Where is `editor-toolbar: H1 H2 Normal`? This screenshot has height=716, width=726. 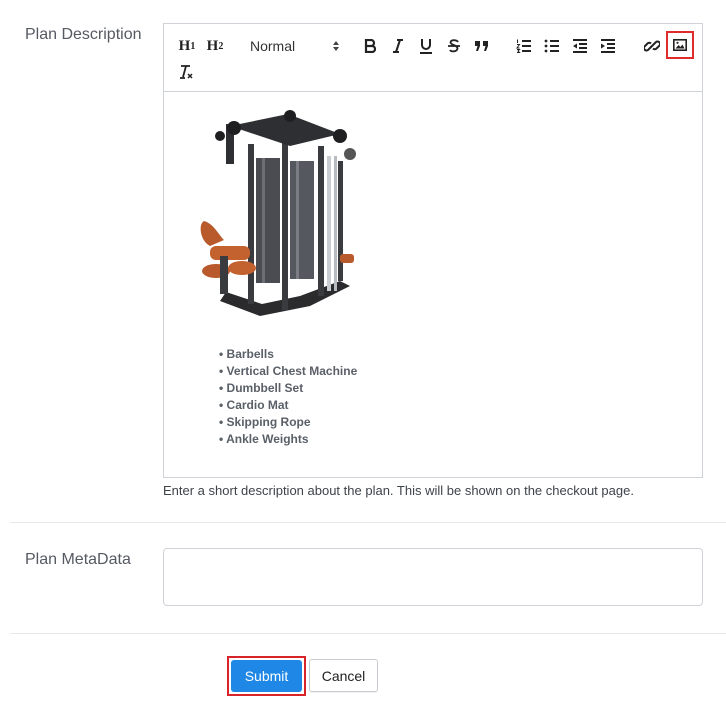
editor-toolbar: H1 H2 Normal is located at coordinates (433, 58).